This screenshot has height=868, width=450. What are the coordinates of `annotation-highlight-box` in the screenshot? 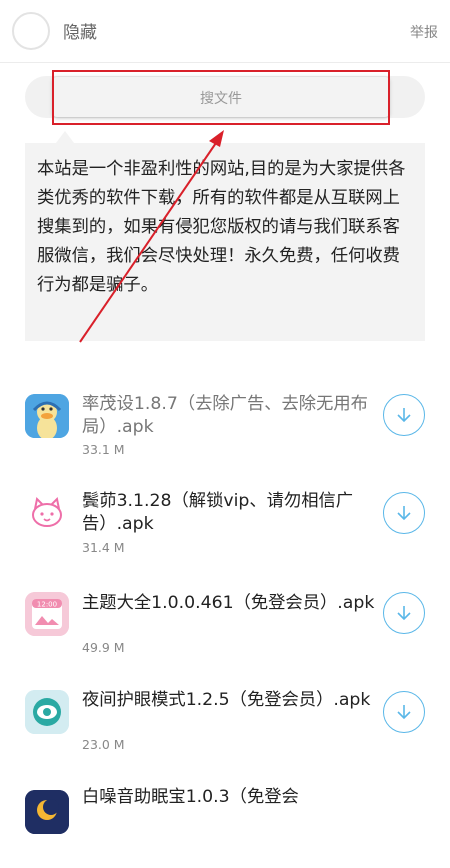 It's located at (221, 97).